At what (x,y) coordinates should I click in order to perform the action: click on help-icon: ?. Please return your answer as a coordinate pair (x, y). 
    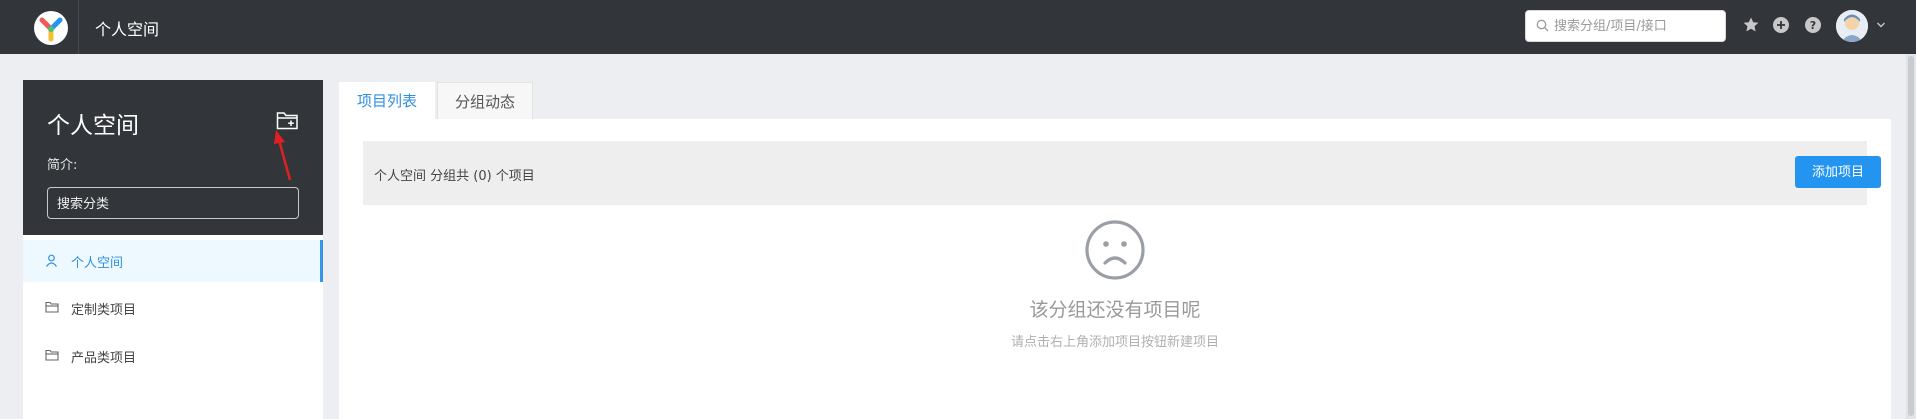
    Looking at the image, I should click on (1813, 25).